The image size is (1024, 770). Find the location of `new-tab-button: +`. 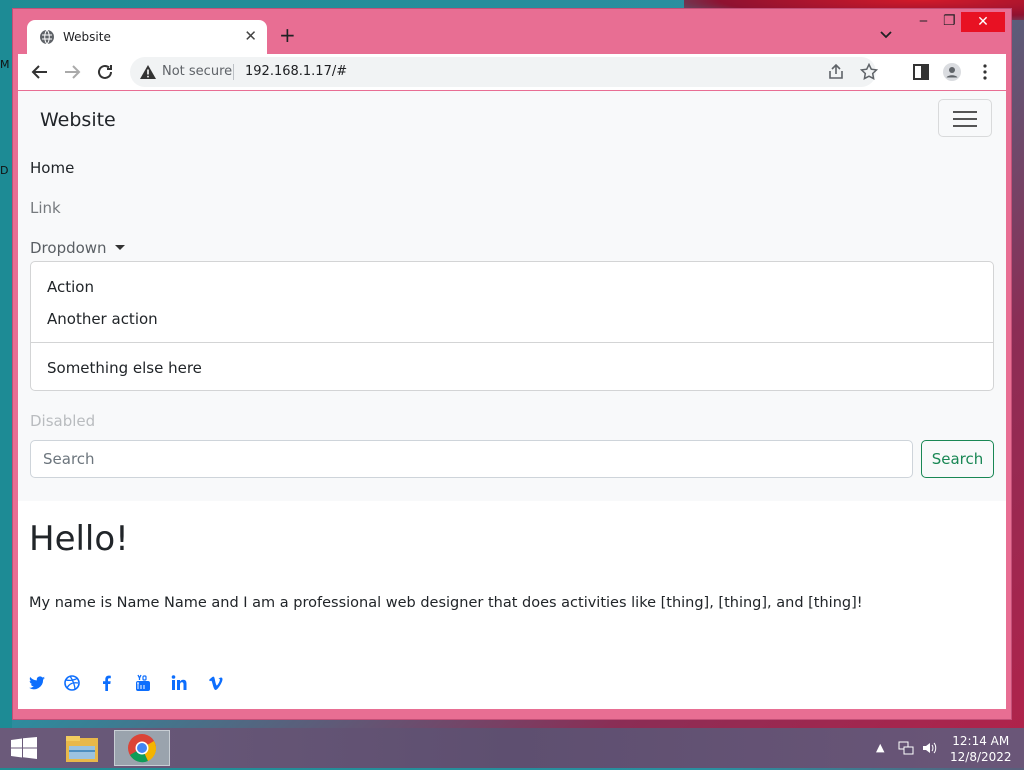

new-tab-button: + is located at coordinates (287, 35).